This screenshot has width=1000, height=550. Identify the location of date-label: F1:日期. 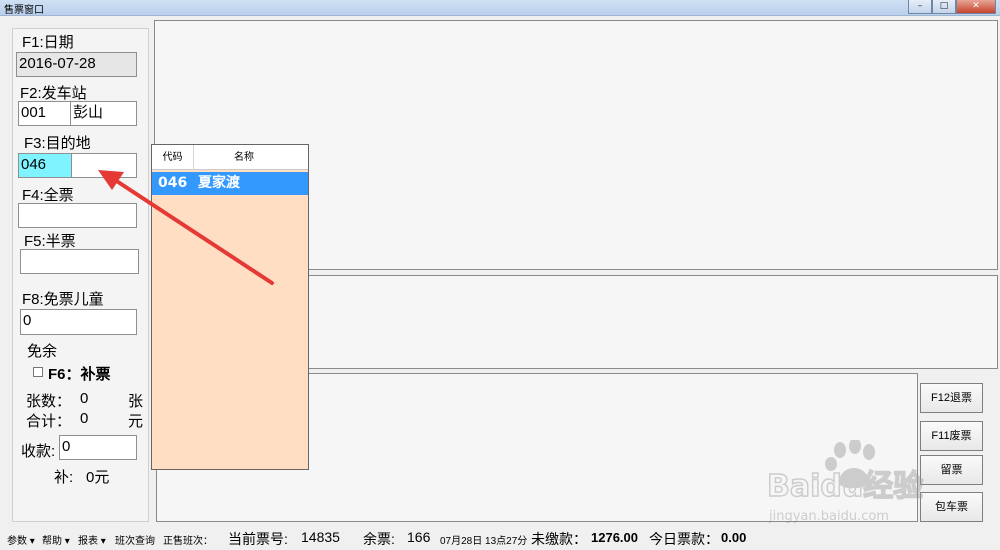
(48, 42).